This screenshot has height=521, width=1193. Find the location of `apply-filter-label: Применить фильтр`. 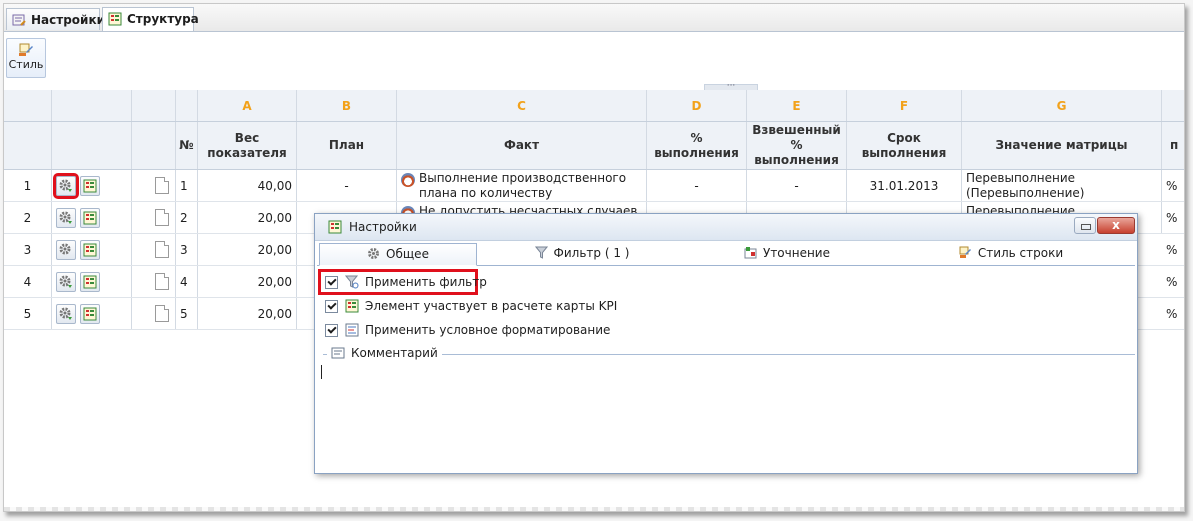

apply-filter-label: Применить фильтр is located at coordinates (426, 282).